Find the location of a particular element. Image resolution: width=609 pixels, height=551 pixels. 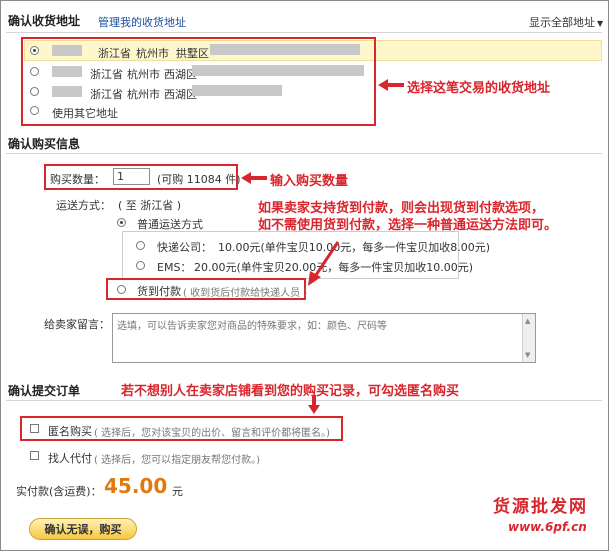

anonymous-annotation: 若不想别人在卖家店铺看到您的购买记录，可勾选匿名购买 is located at coordinates (290, 391).